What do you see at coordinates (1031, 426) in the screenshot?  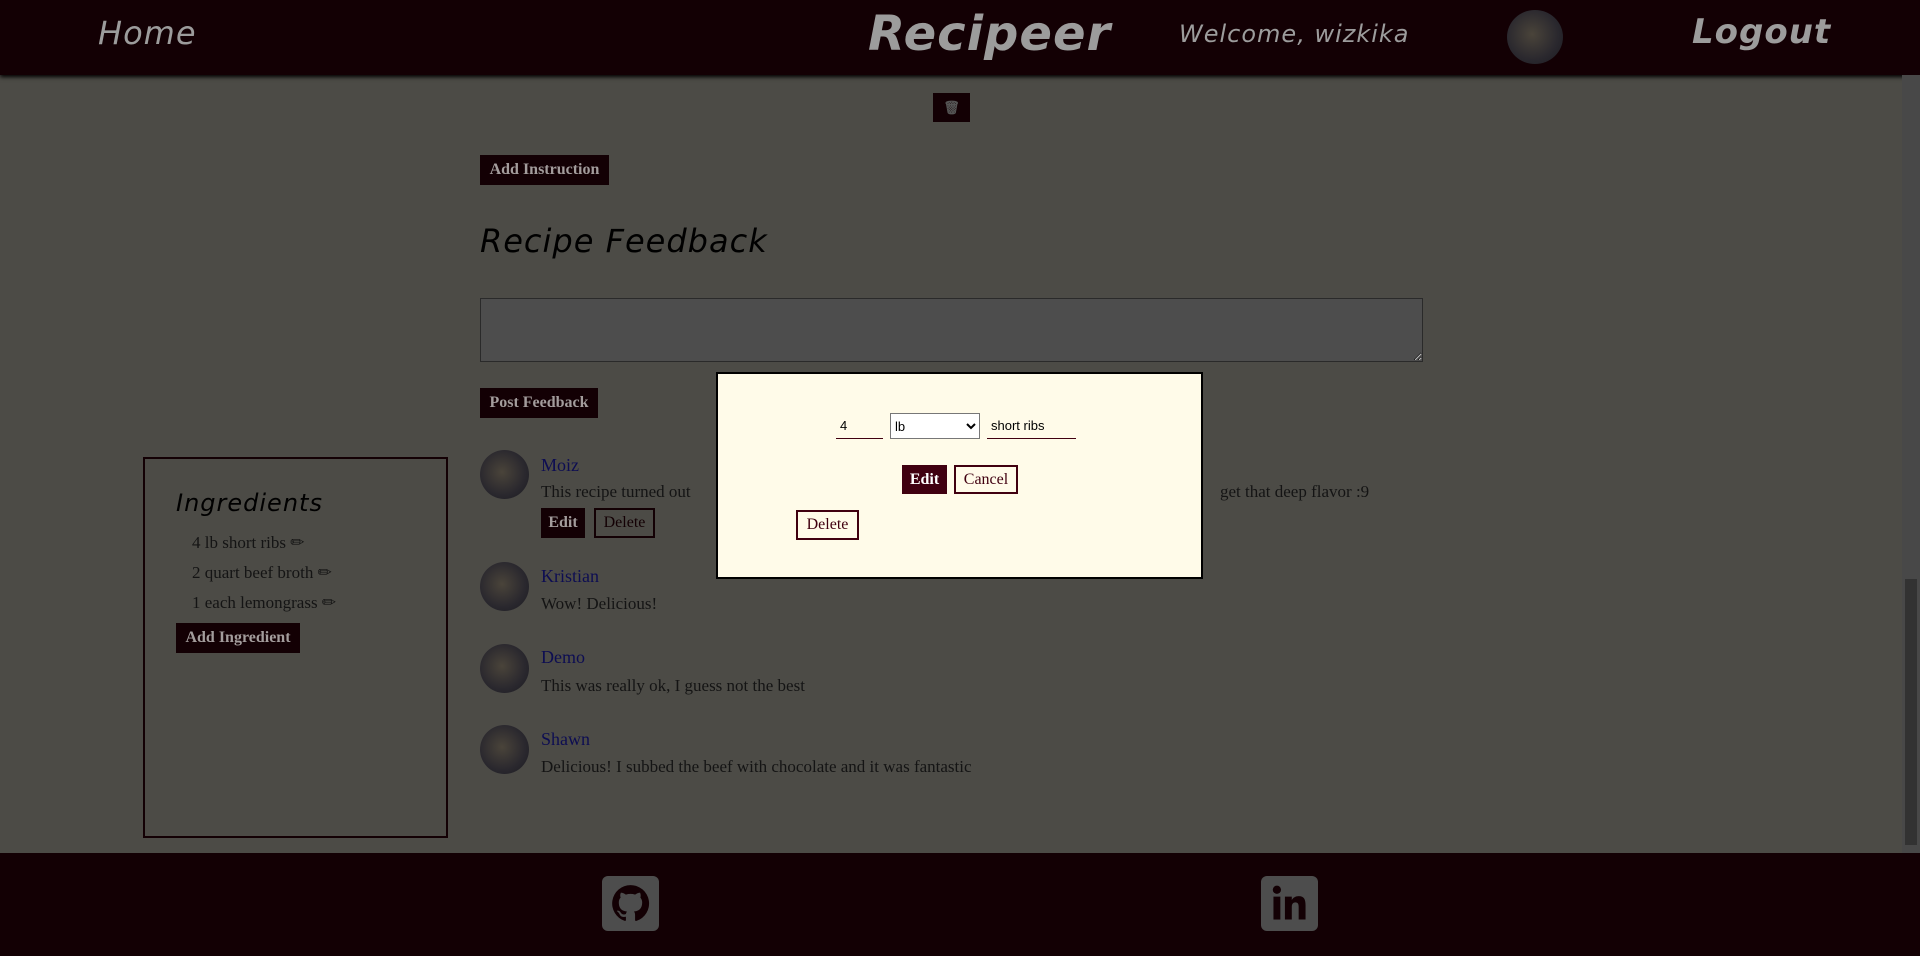 I see `ingredient-name-input` at bounding box center [1031, 426].